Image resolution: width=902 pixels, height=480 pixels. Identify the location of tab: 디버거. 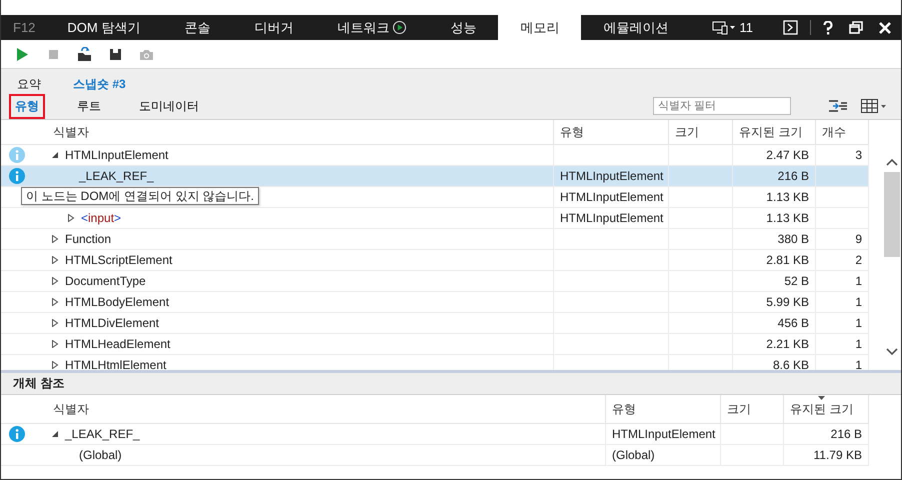
(274, 27).